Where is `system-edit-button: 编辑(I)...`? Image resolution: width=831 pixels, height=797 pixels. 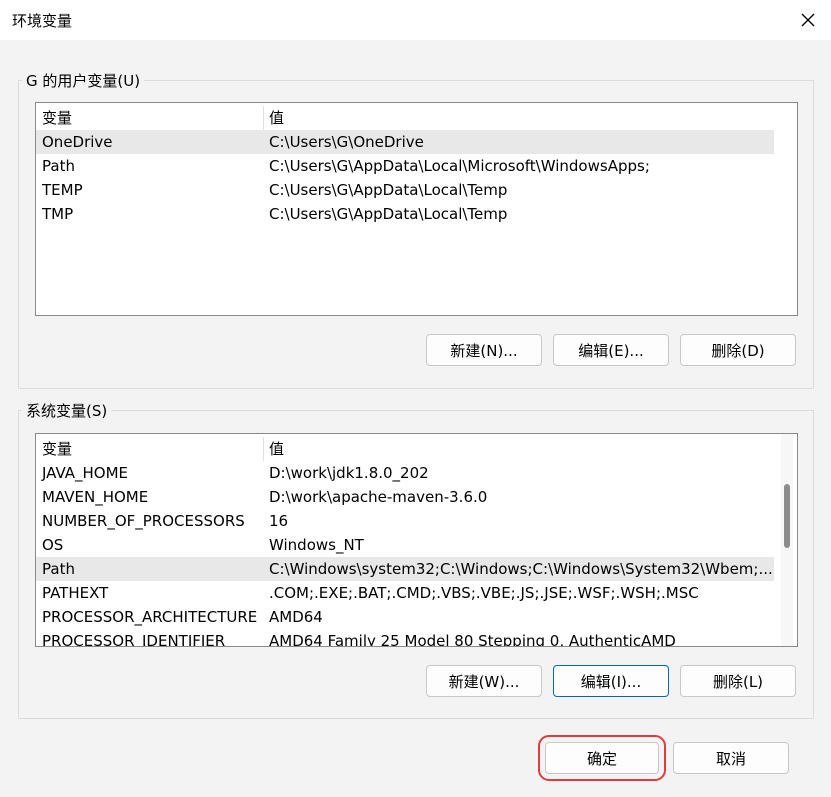
system-edit-button: 编辑(I)... is located at coordinates (611, 681).